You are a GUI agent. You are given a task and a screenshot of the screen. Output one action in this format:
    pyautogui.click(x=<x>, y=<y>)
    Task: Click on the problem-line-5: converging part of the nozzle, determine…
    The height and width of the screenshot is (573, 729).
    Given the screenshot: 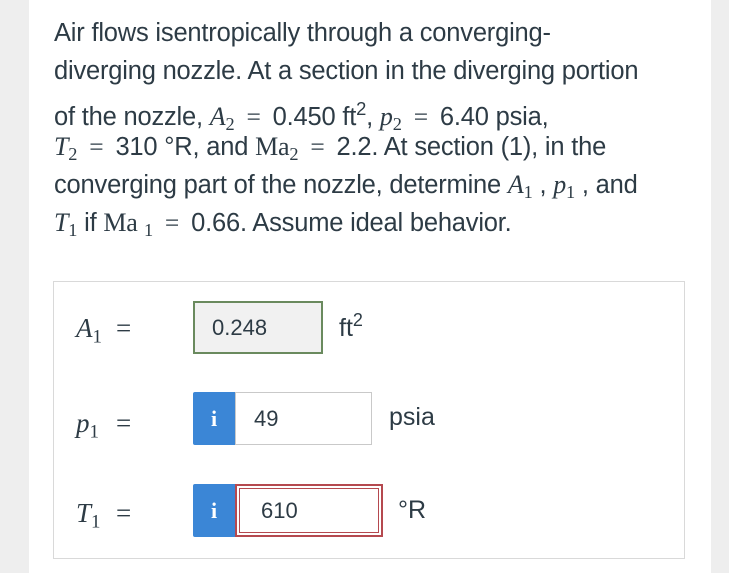 What is the action you would take?
    pyautogui.click(x=379, y=185)
    